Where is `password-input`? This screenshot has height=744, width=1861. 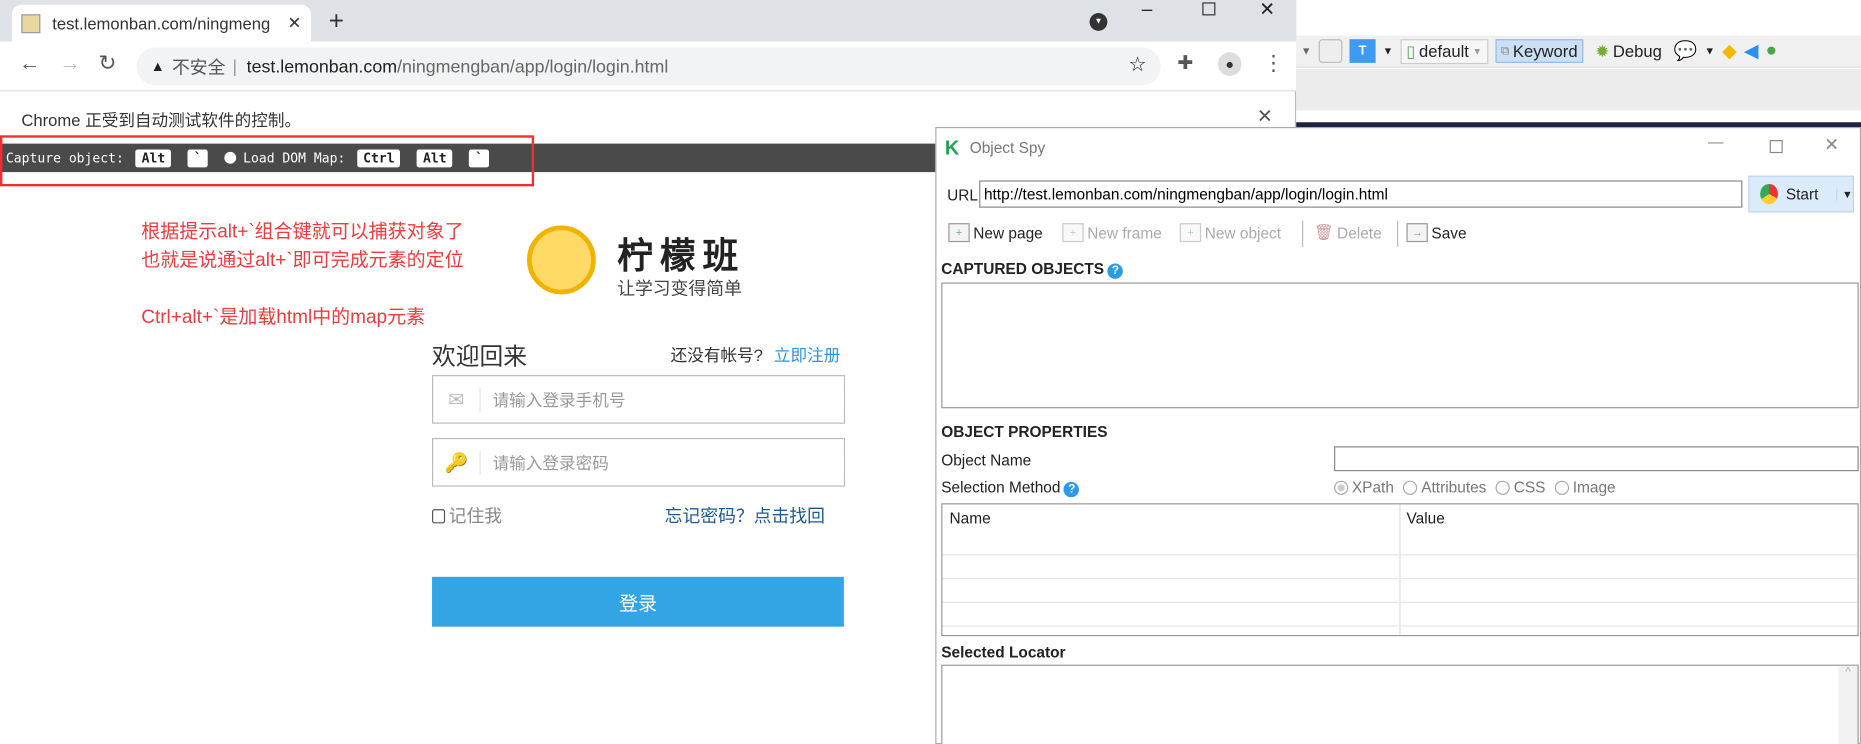 password-input is located at coordinates (668, 462).